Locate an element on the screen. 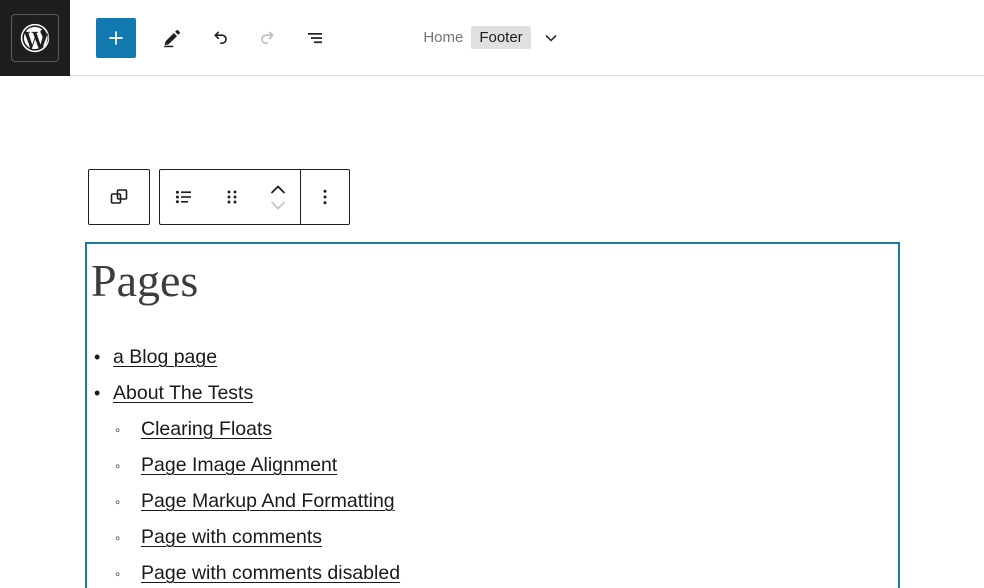 Image resolution: width=984 pixels, height=588 pixels. drag-handle is located at coordinates (232, 197).